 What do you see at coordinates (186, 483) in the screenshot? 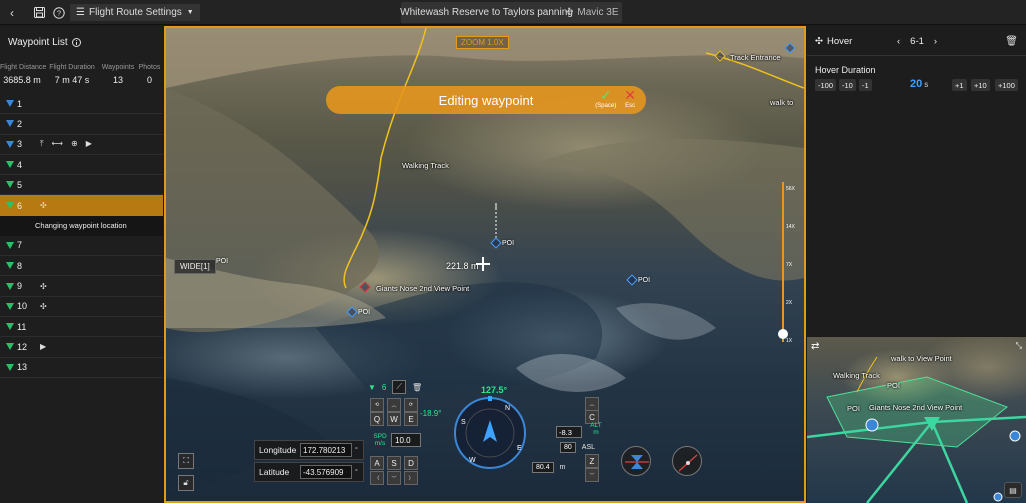
I see `lock-icon: 🔓︎` at bounding box center [186, 483].